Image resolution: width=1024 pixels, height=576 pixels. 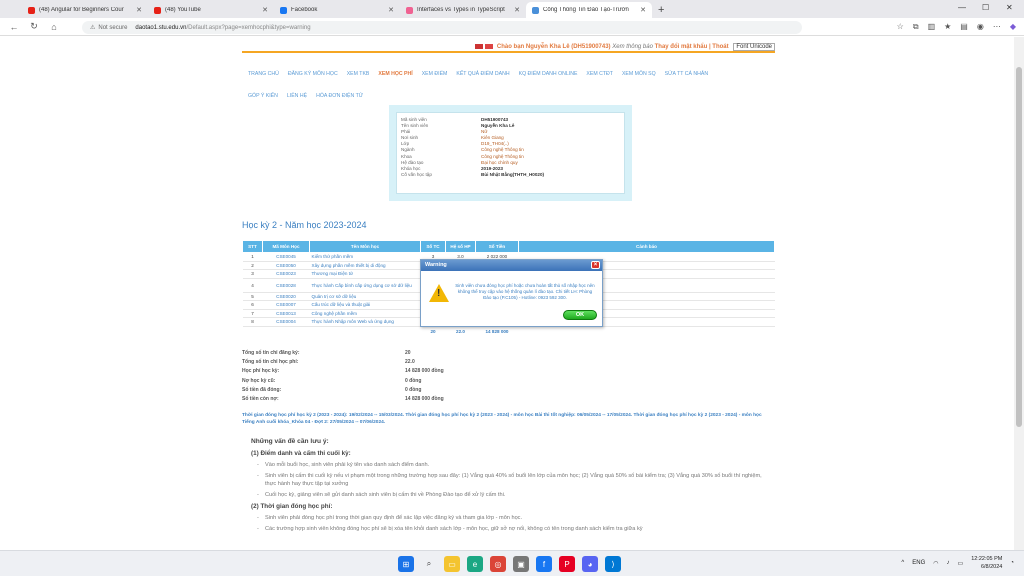 What do you see at coordinates (567, 564) in the screenshot?
I see `pinterest-icon: P` at bounding box center [567, 564].